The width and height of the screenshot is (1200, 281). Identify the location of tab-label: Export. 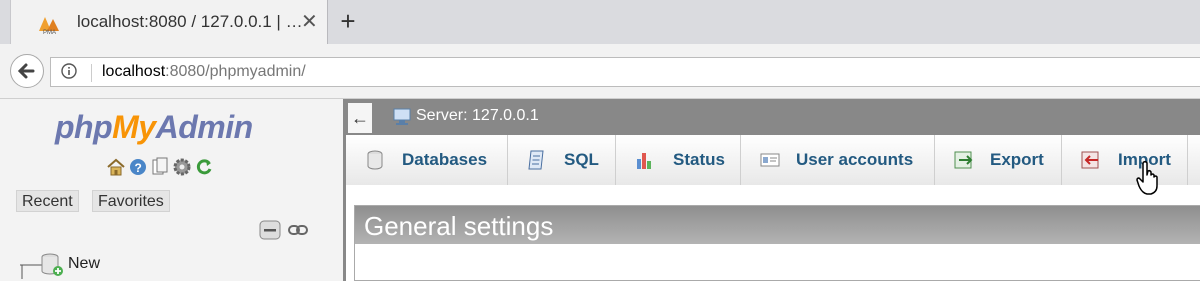
(1017, 159).